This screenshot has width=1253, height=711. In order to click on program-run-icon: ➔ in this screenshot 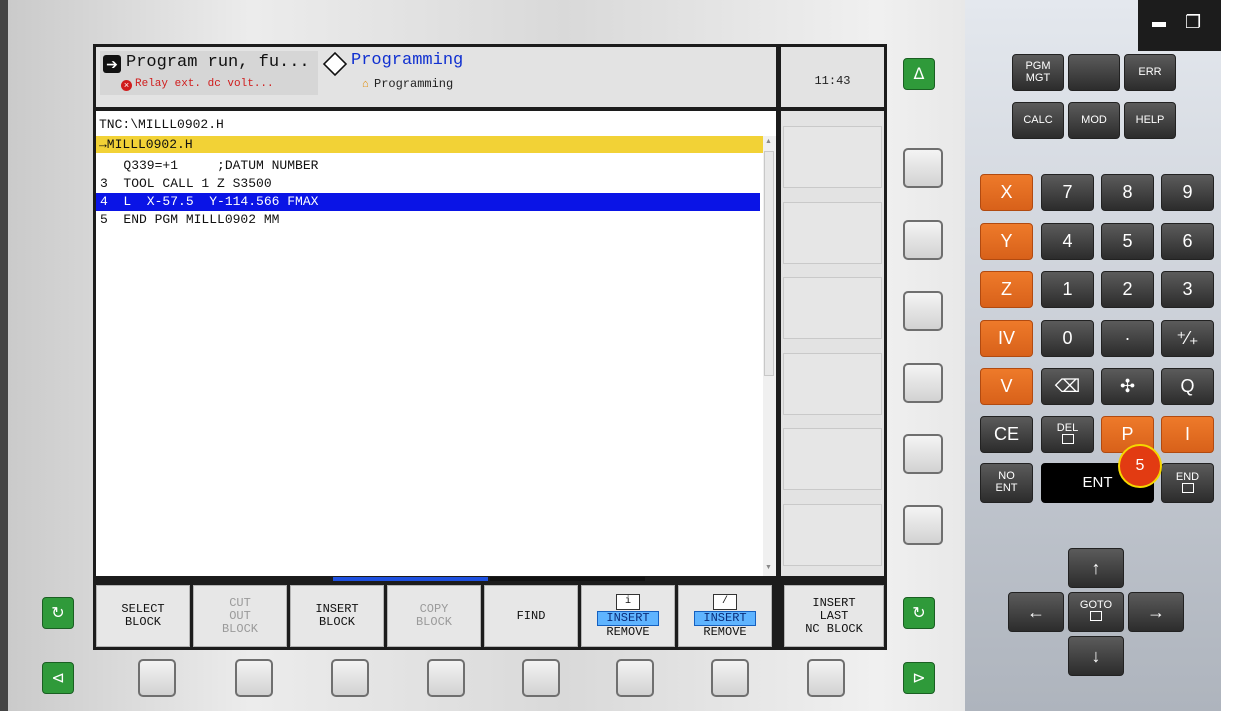, I will do `click(112, 64)`.